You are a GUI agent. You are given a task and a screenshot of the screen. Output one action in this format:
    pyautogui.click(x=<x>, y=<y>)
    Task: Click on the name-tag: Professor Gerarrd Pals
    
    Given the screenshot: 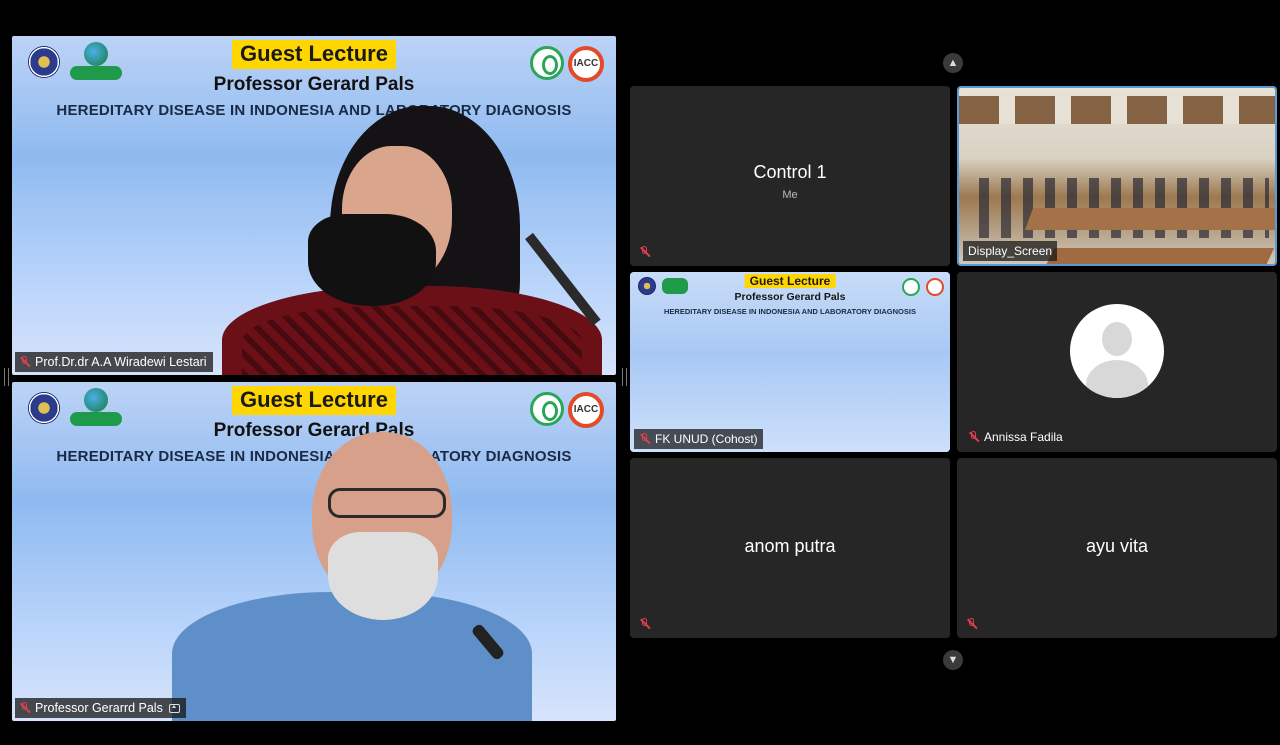 What is the action you would take?
    pyautogui.click(x=100, y=708)
    